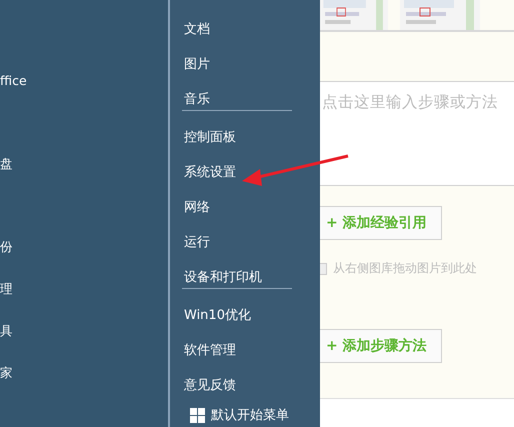 The height and width of the screenshot is (427, 514). Describe the element at coordinates (6, 373) in the screenshot. I see `app-list-item: 家` at that location.